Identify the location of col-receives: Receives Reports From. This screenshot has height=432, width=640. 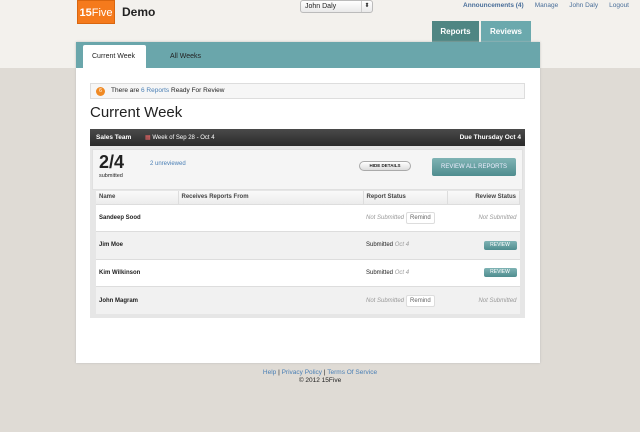
(271, 197).